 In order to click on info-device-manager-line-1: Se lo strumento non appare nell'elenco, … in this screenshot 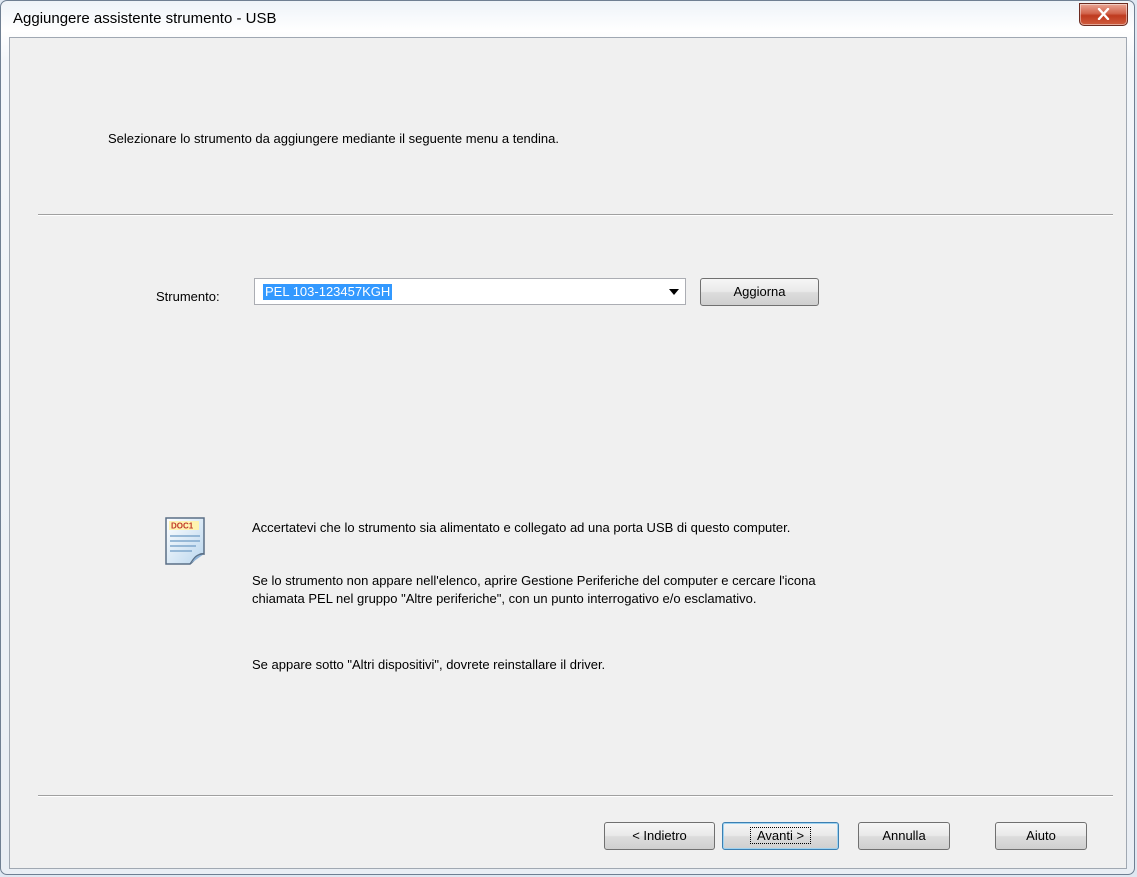, I will do `click(534, 580)`.